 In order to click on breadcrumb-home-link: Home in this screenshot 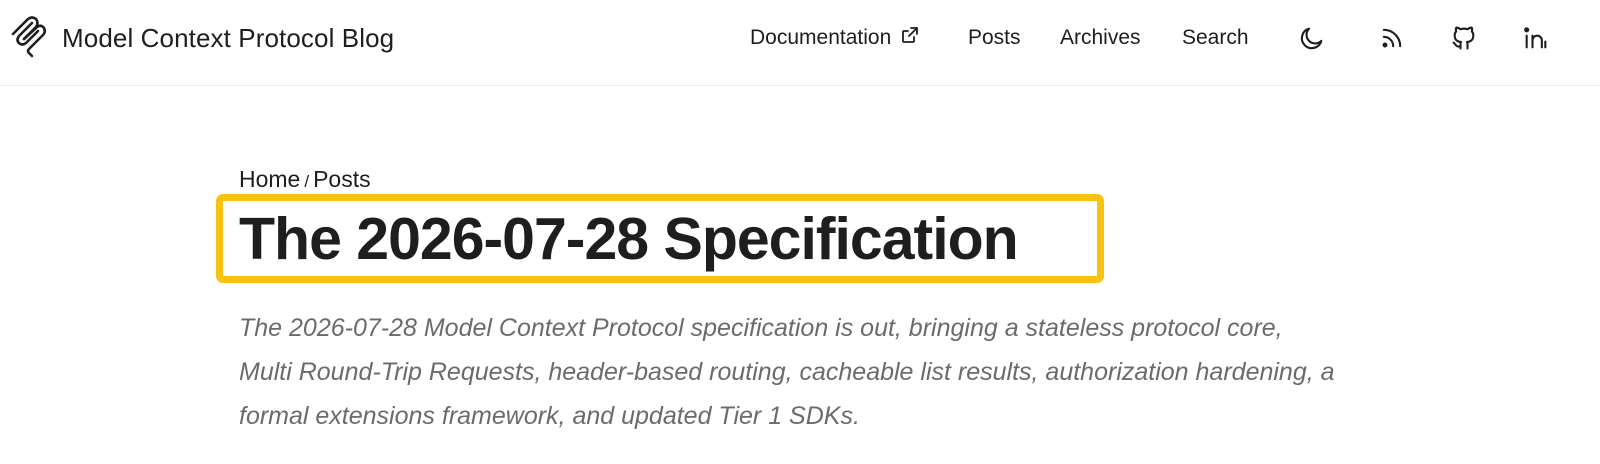, I will do `click(269, 179)`.